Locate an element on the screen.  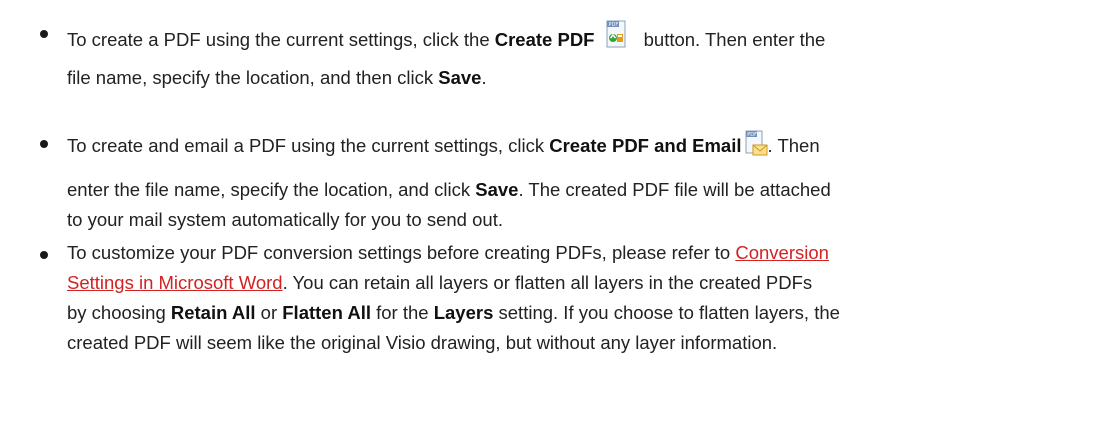
create-pdf-email-icon: PDF is located at coordinates (756, 143).